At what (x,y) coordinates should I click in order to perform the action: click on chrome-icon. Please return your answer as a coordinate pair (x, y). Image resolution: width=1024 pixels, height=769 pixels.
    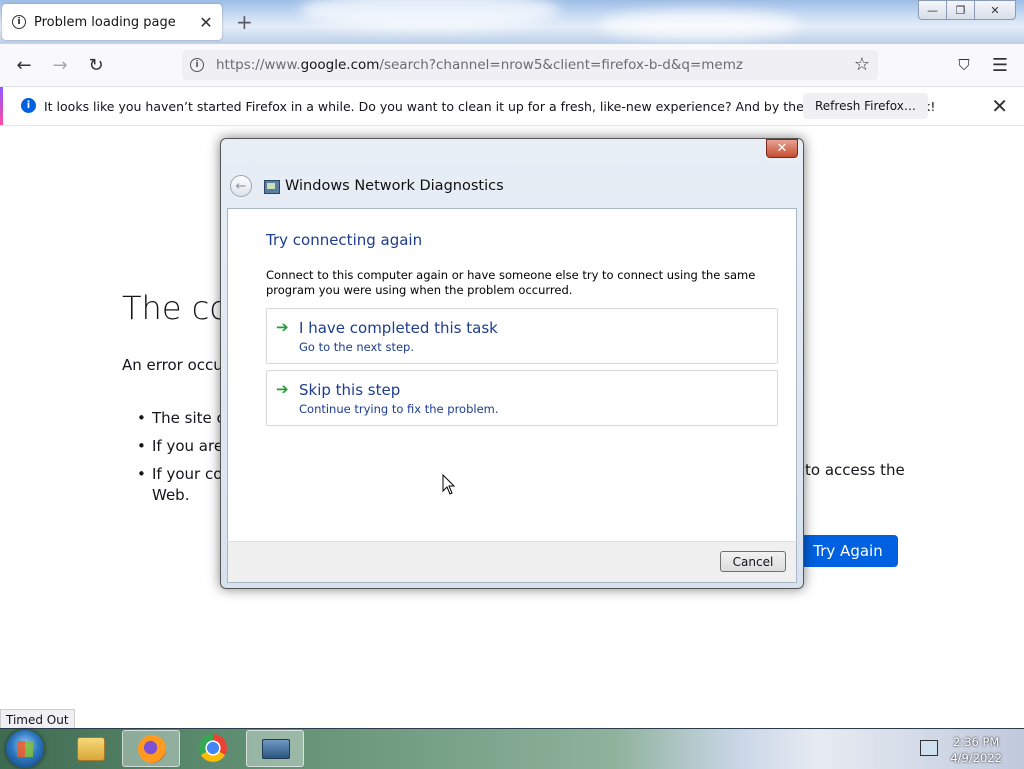
    Looking at the image, I should click on (213, 748).